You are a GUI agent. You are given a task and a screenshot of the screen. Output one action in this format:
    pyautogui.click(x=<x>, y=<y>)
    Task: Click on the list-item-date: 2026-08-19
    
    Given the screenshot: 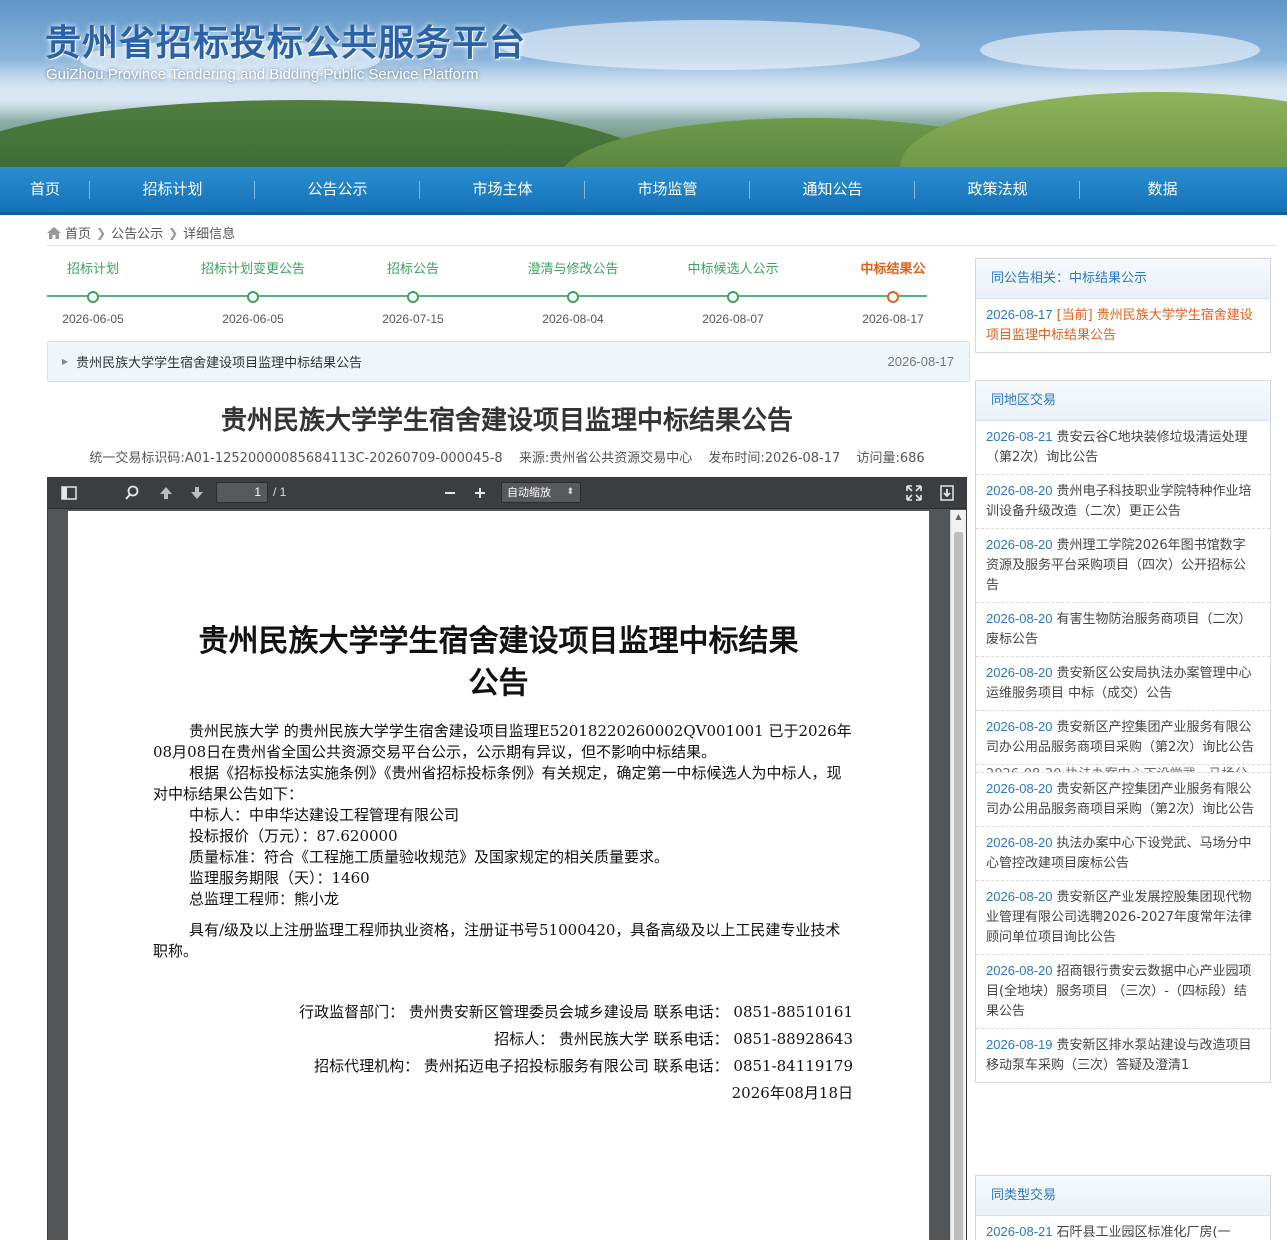 What is the action you would take?
    pyautogui.click(x=1019, y=1044)
    